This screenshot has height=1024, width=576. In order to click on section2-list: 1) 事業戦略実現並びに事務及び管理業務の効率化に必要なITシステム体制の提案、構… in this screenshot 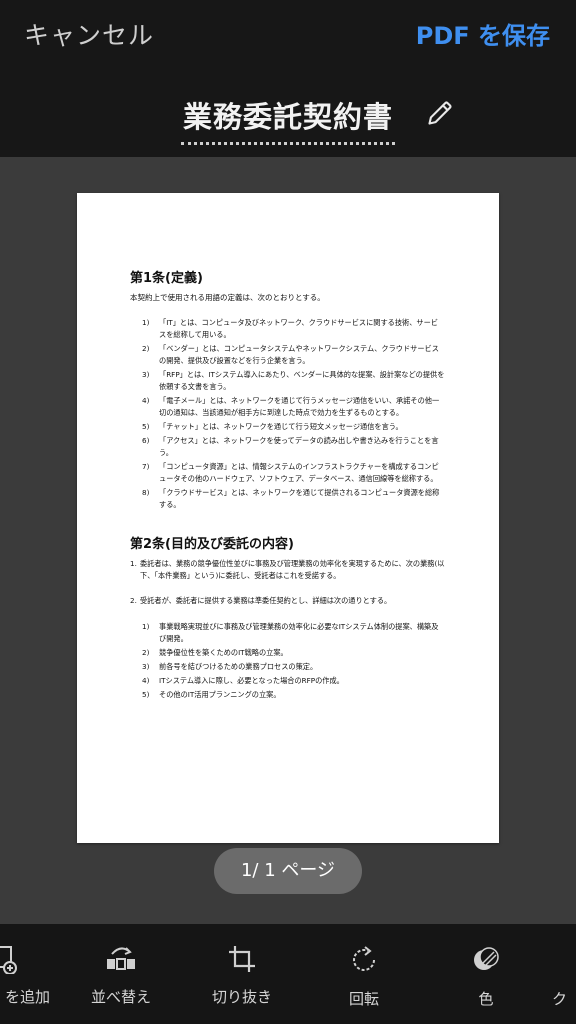, I will do `click(293, 661)`.